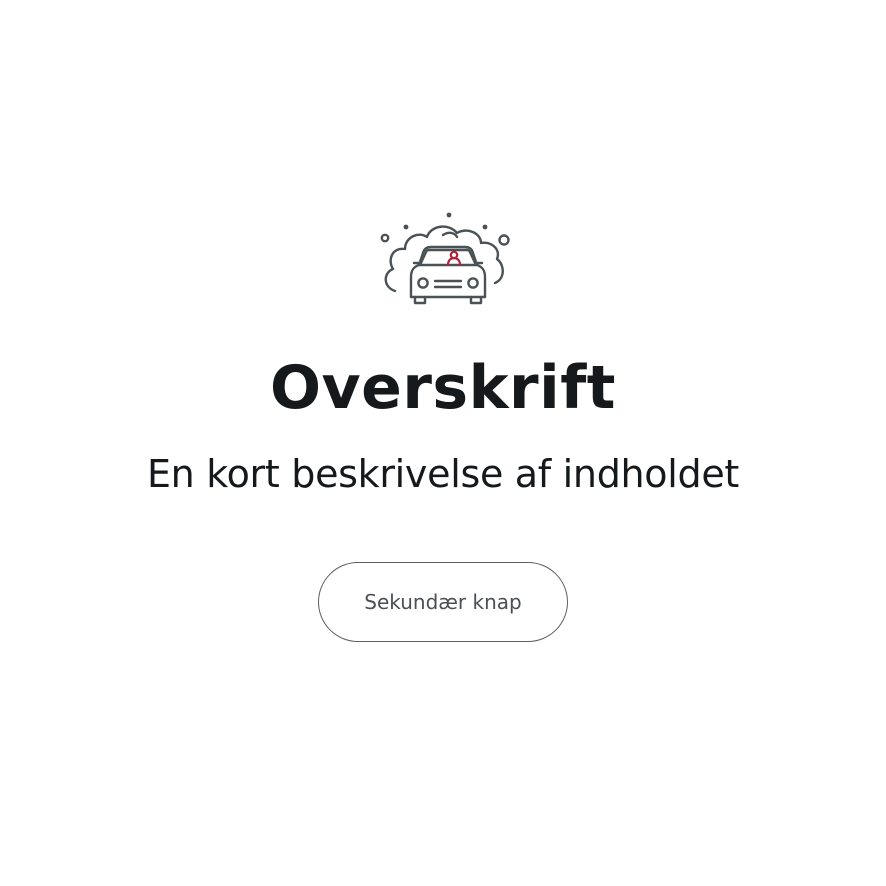 The width and height of the screenshot is (886, 886). I want to click on description-text: En kort beskrivelse af indholdet, so click(443, 474).